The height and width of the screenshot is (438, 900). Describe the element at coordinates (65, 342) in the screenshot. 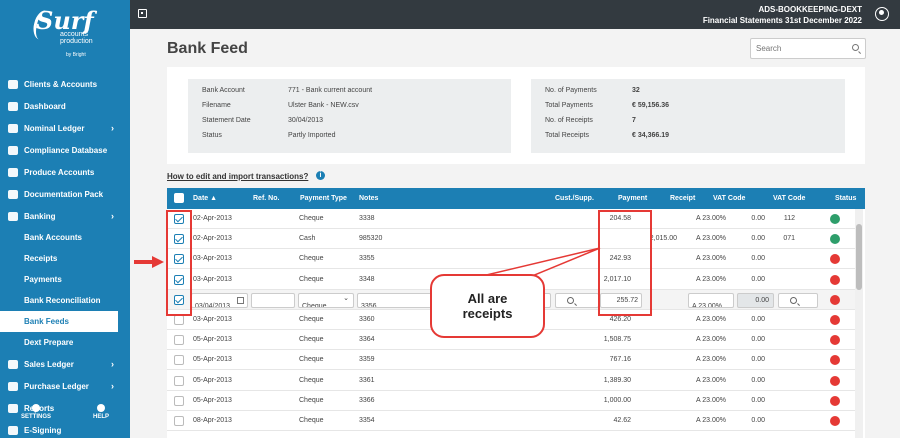

I see `sidebar-sub-dext-prepare: Dext Prepare` at that location.